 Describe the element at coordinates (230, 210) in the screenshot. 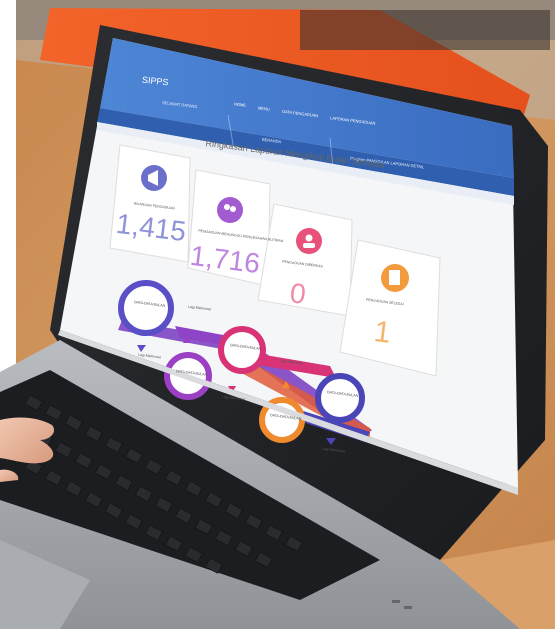

I see `people-icon` at that location.